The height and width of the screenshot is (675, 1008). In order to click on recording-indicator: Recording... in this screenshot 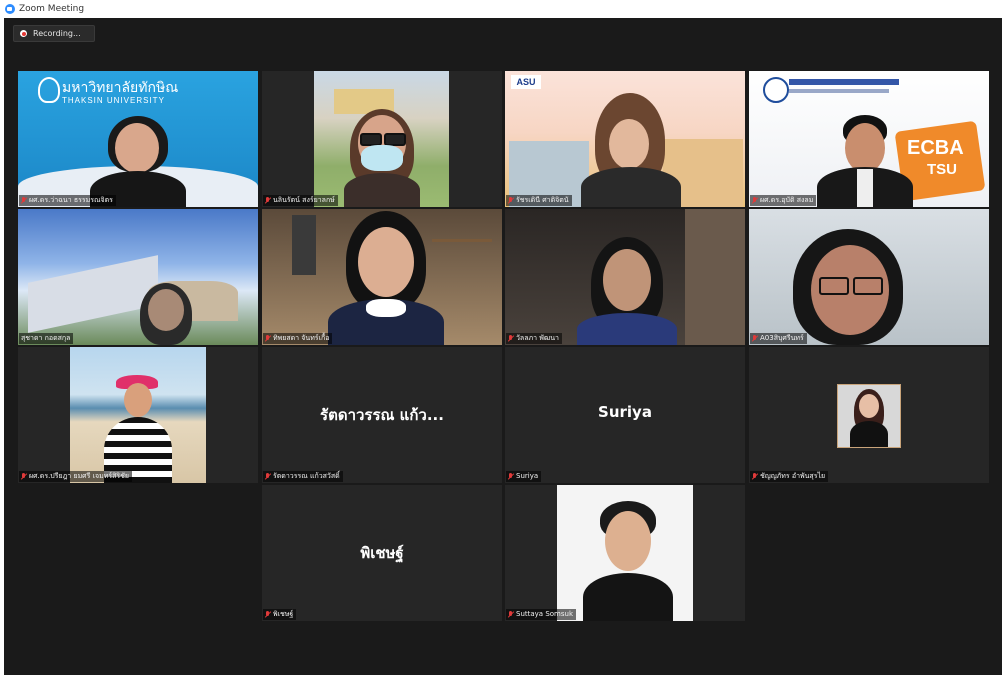, I will do `click(54, 33)`.